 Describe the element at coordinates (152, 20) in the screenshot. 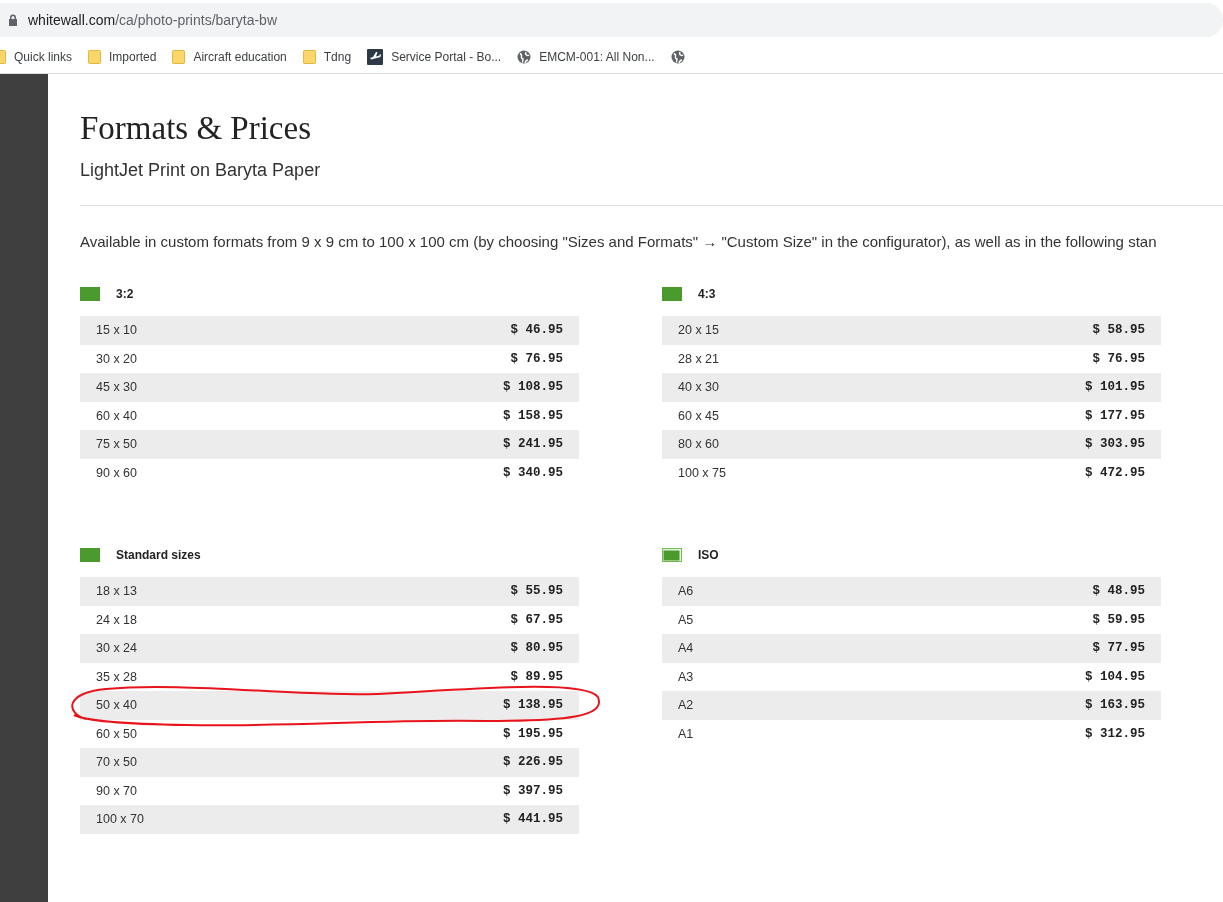

I see `url-text: whitewall.com/ca/photo-prints/baryta-bw` at that location.